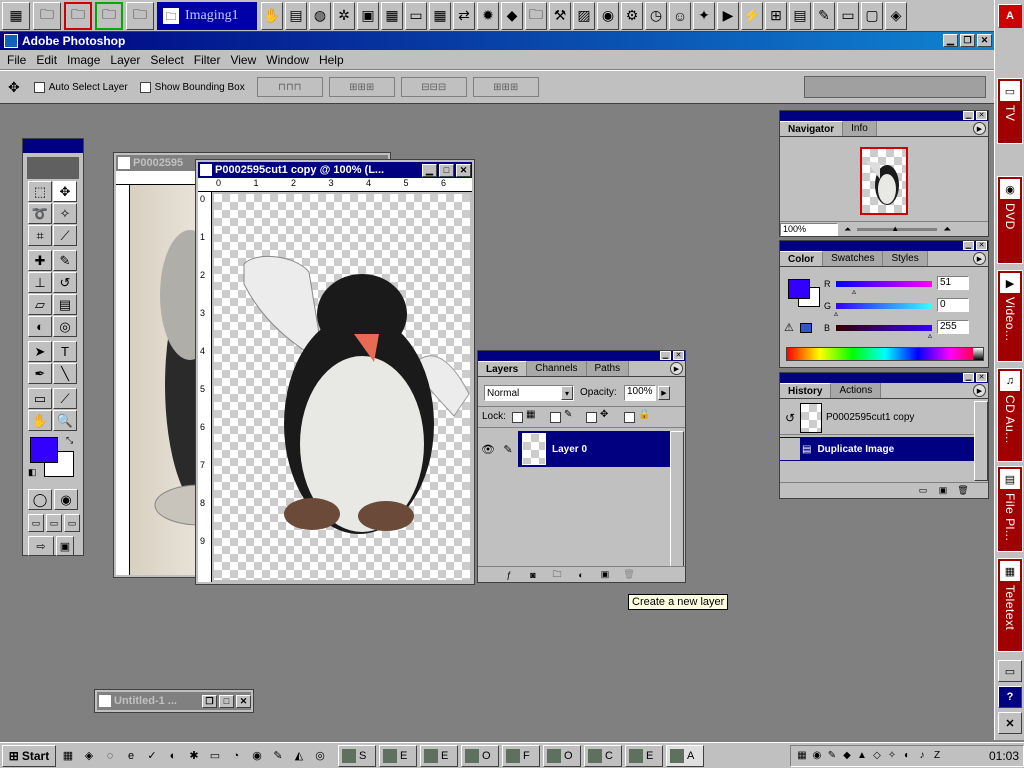 The width and height of the screenshot is (1024, 768). What do you see at coordinates (603, 755) in the screenshot?
I see `taskbar-item: C` at bounding box center [603, 755].